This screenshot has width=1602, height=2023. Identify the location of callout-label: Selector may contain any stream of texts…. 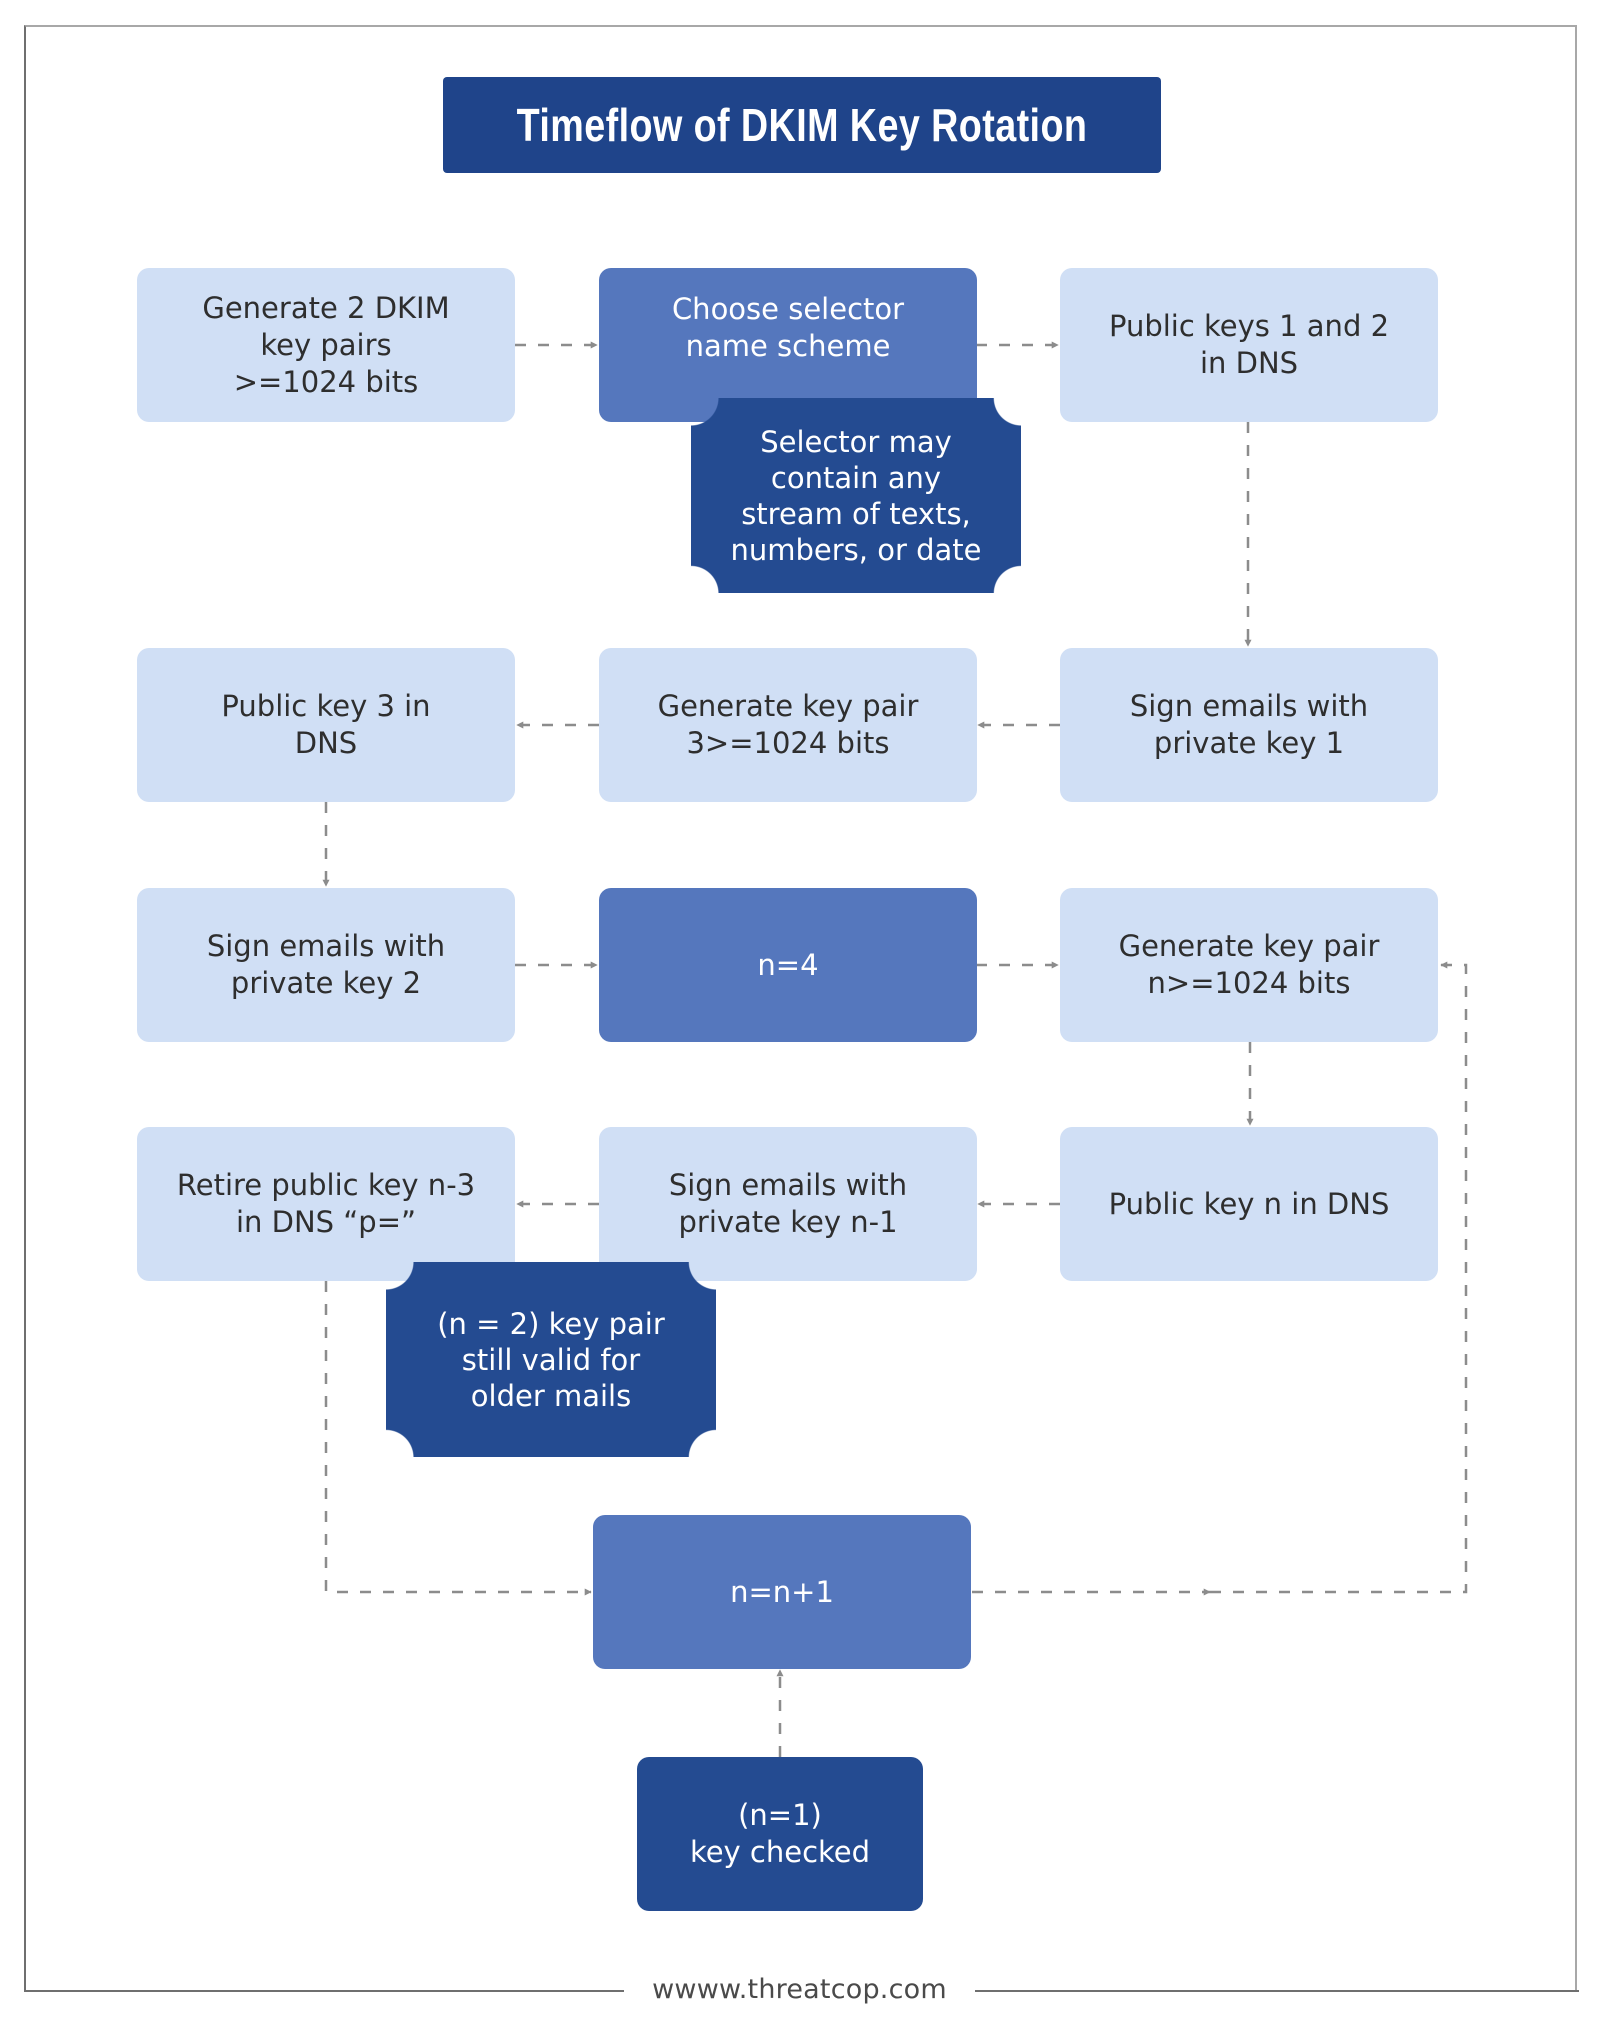
(856, 495).